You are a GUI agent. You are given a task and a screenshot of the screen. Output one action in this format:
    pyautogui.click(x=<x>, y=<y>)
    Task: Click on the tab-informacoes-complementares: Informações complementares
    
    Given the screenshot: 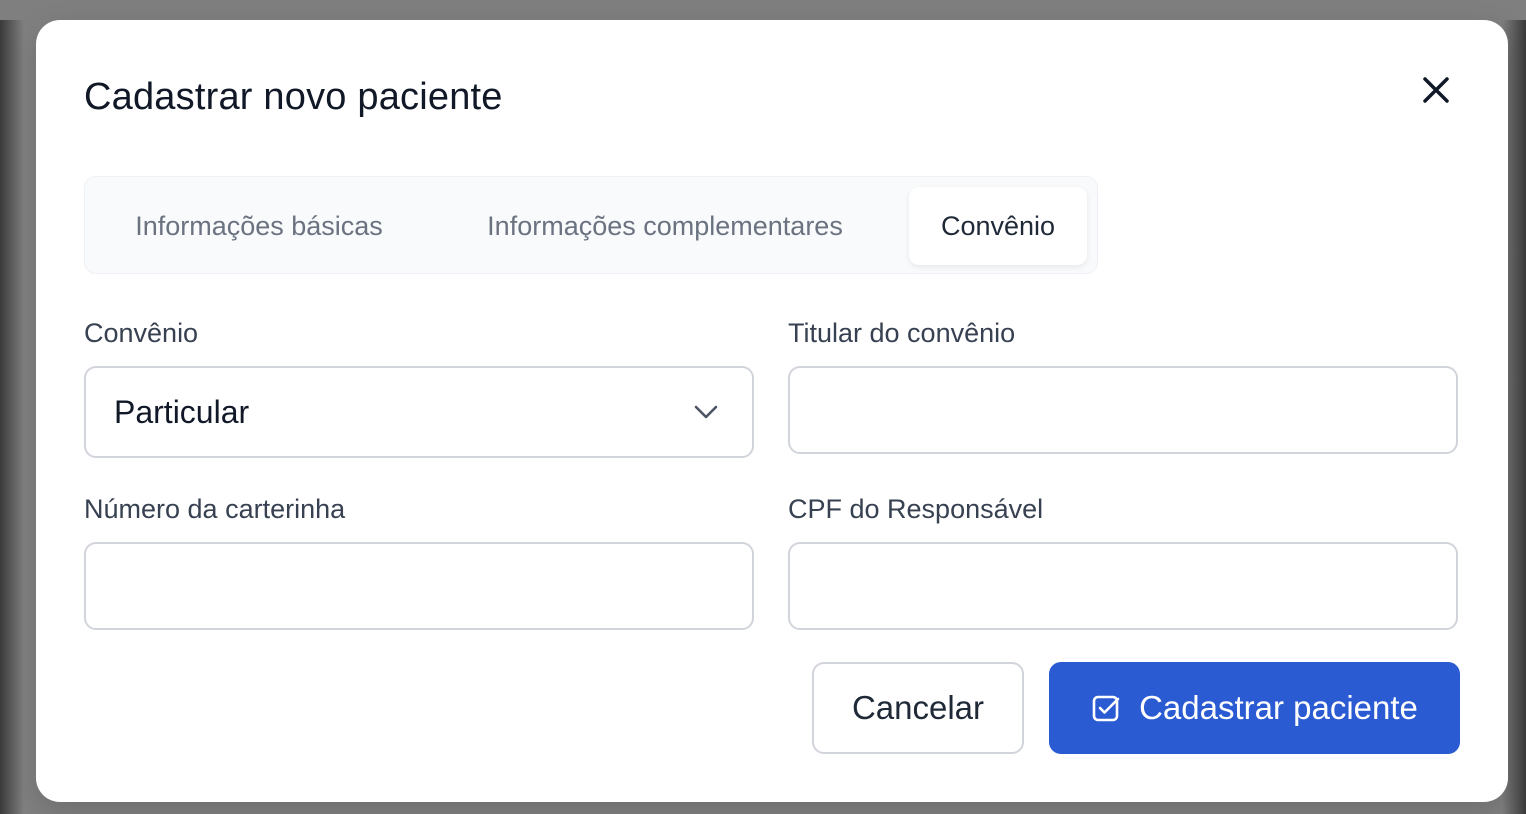 What is the action you would take?
    pyautogui.click(x=665, y=226)
    